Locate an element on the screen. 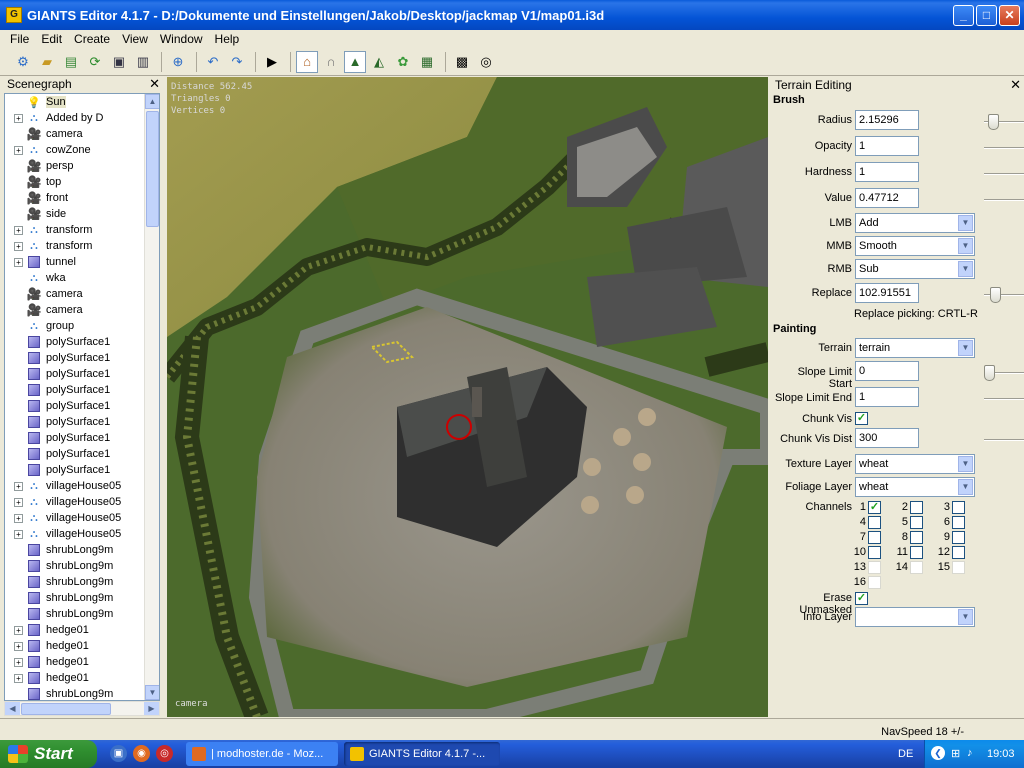 Image resolution: width=1024 pixels, height=768 pixels. scroll-left-icon: ◀ is located at coordinates (12, 708).